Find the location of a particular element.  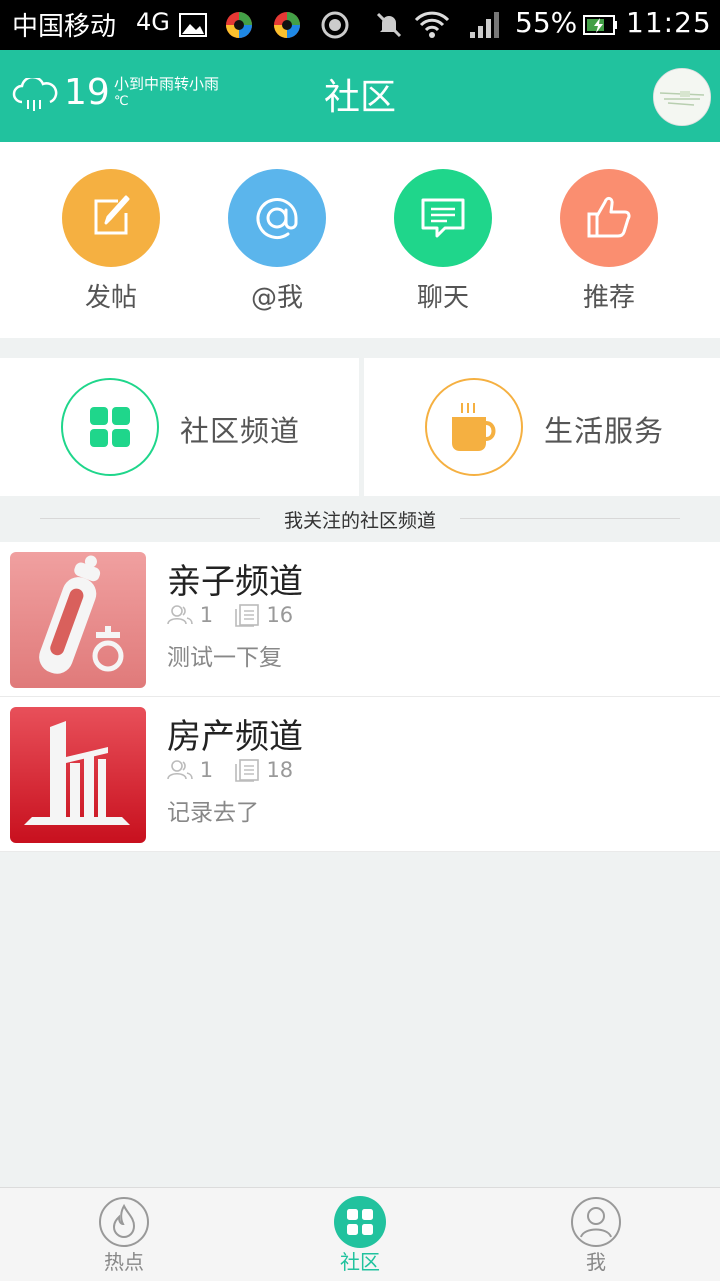

network-type: 4G is located at coordinates (153, 22).